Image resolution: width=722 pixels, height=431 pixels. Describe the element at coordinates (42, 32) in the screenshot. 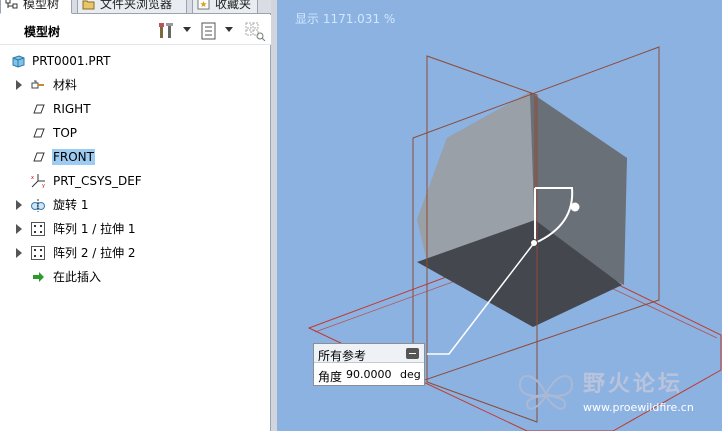

I see `panel-title: 模型树` at that location.